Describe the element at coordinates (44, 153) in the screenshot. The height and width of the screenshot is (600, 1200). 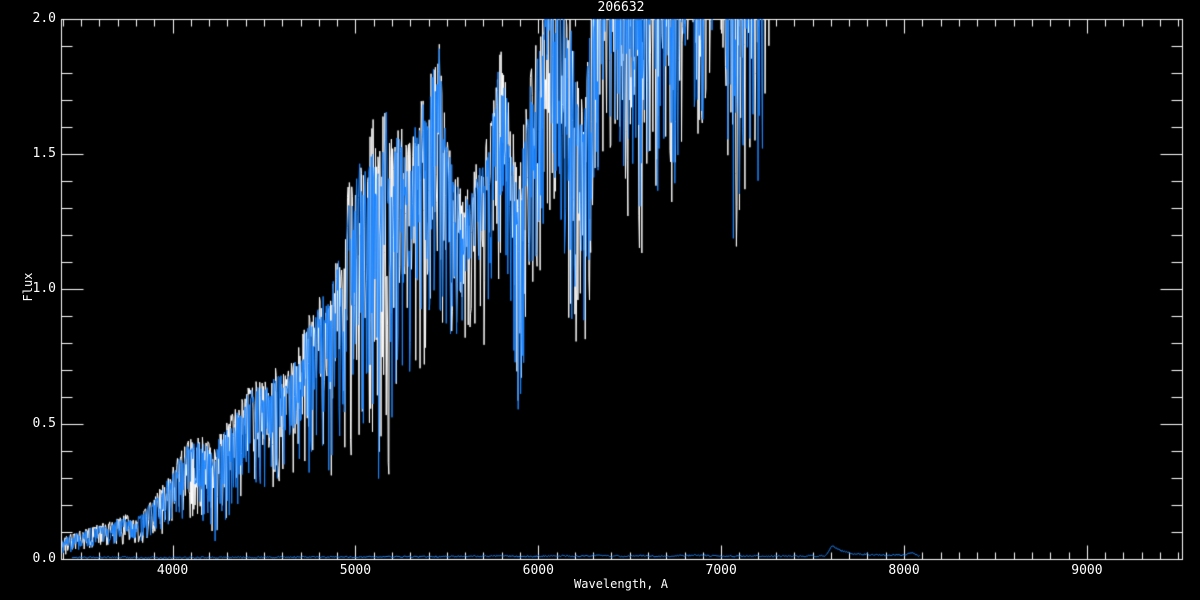
I see `y-tick-label: 1.5` at that location.